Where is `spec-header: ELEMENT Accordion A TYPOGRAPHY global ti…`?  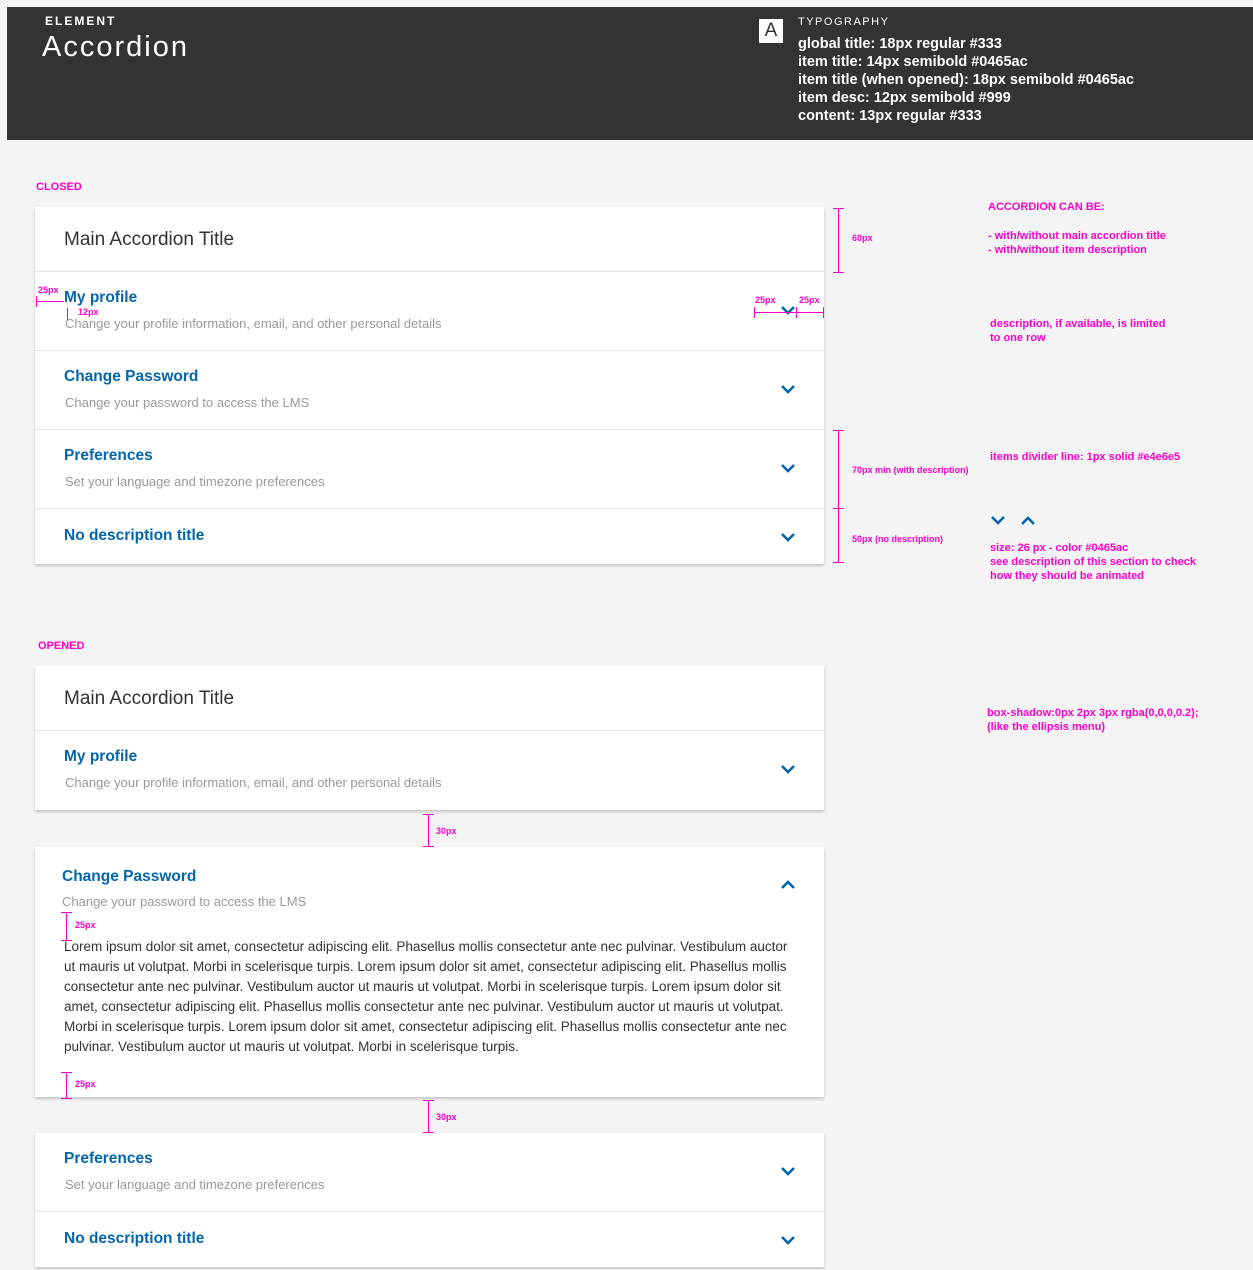
spec-header: ELEMENT Accordion A TYPOGRAPHY global ti… is located at coordinates (630, 73).